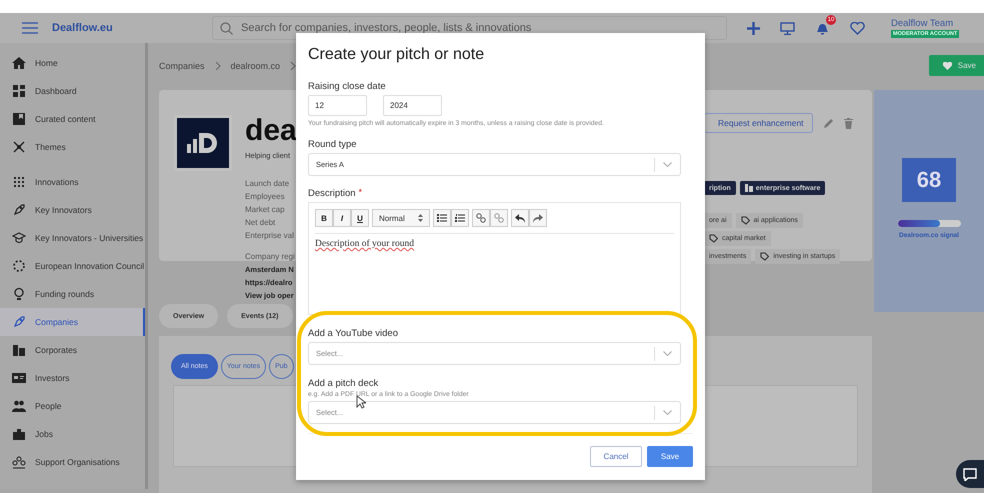  I want to click on bullet-list-button, so click(442, 218).